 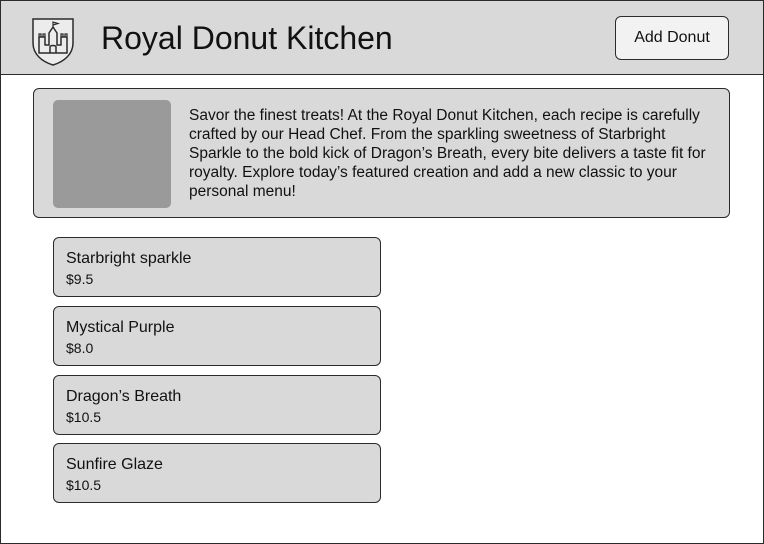 What do you see at coordinates (80, 348) in the screenshot?
I see `donut-price: $8.0` at bounding box center [80, 348].